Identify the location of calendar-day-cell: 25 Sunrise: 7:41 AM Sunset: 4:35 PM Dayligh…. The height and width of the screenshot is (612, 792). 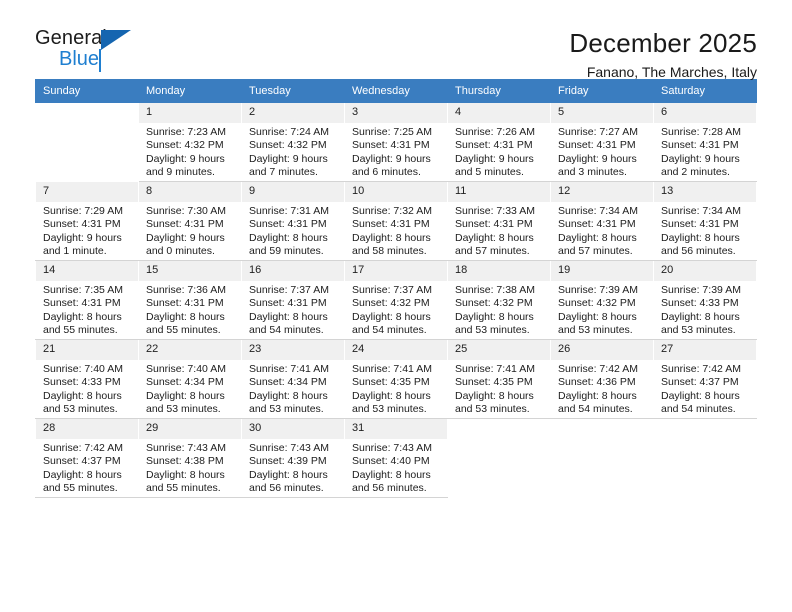
(499, 379).